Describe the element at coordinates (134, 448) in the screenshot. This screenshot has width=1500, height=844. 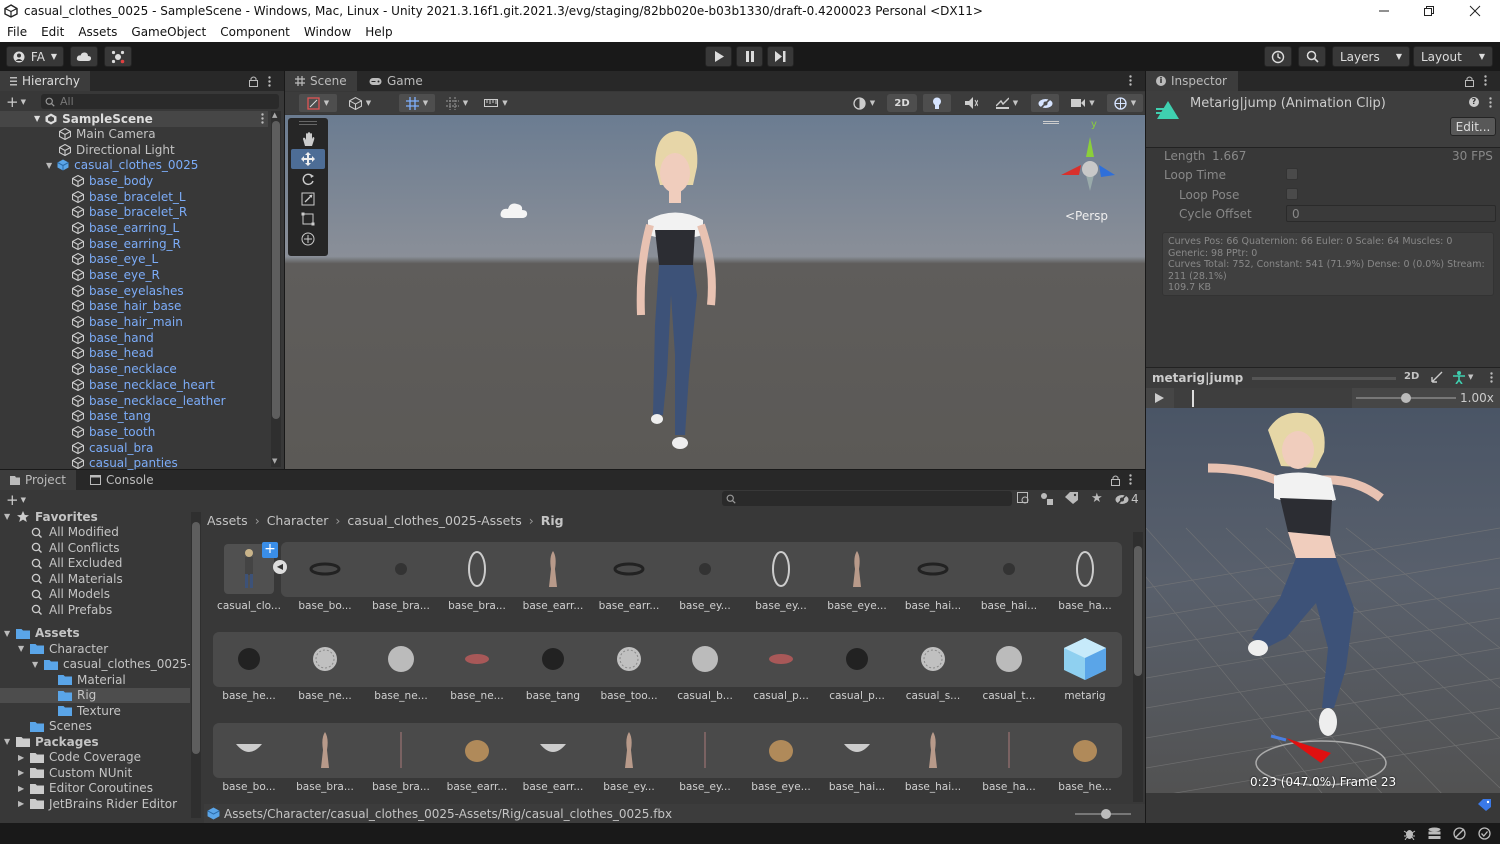
I see `hierarchy-item-child: casual_bra` at that location.